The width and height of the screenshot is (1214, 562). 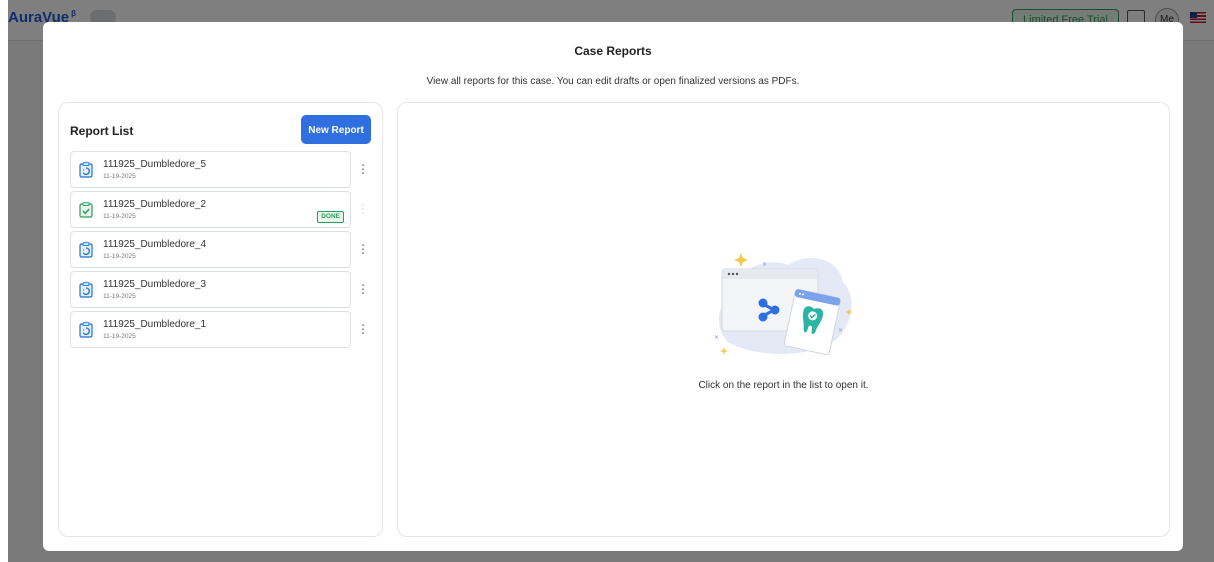 What do you see at coordinates (86, 210) in the screenshot?
I see `report-done-icon` at bounding box center [86, 210].